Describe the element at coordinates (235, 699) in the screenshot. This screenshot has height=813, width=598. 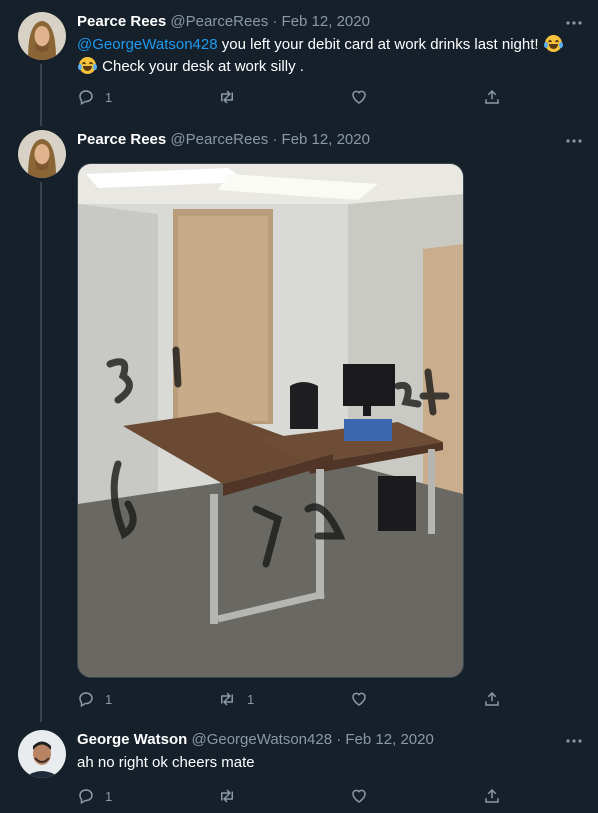
I see `retweet-button: 1` at that location.